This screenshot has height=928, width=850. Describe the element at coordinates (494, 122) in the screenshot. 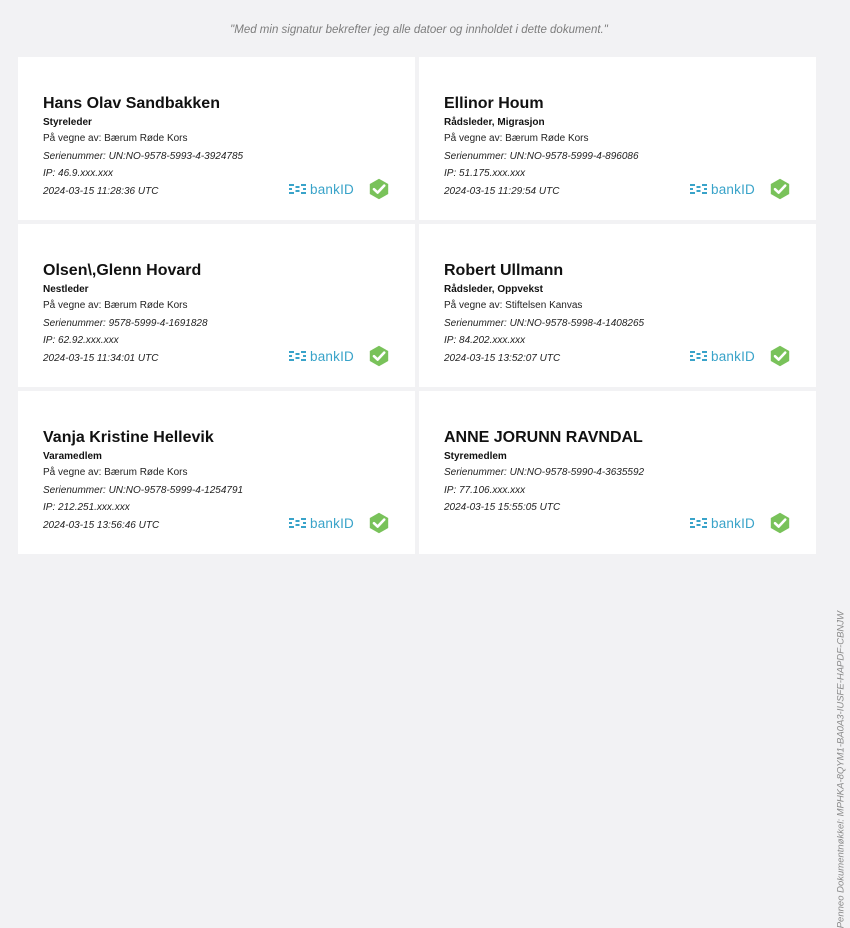

I see `signer-role: Rådsleder, Migrasjon` at that location.